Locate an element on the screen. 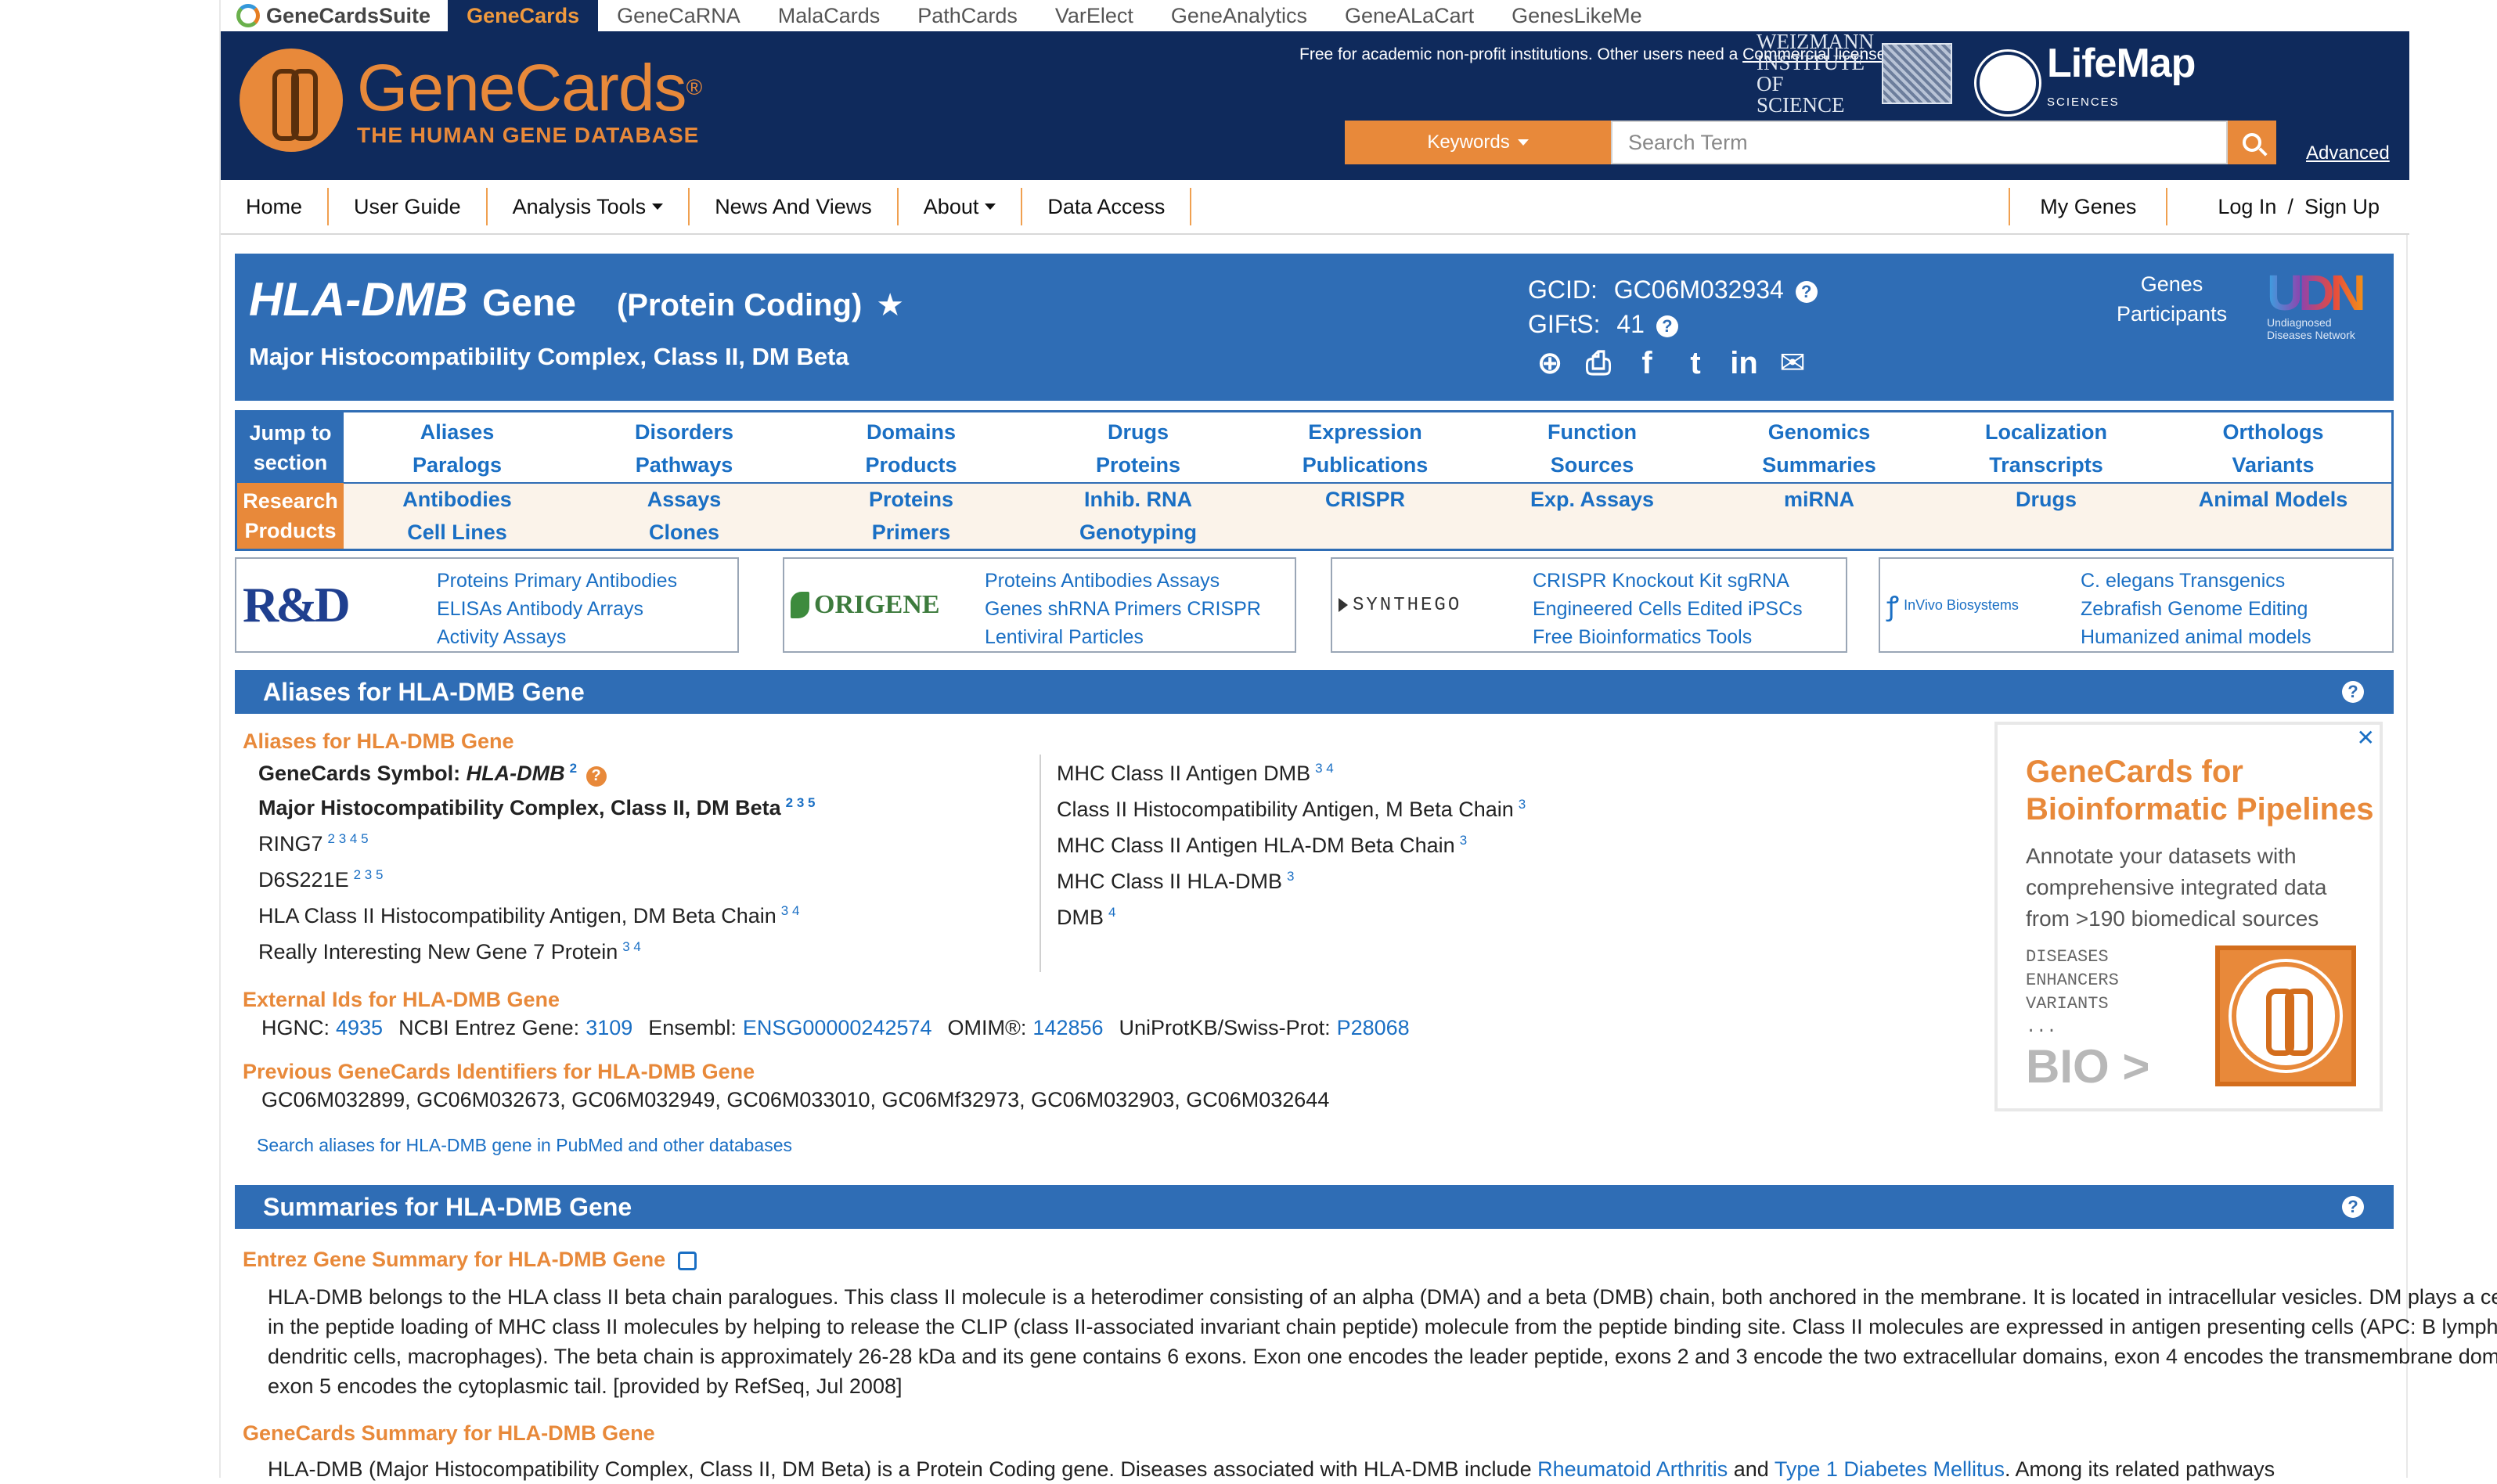 This screenshot has height=1484, width=2497. jump-section-link: Genomics is located at coordinates (1819, 432).